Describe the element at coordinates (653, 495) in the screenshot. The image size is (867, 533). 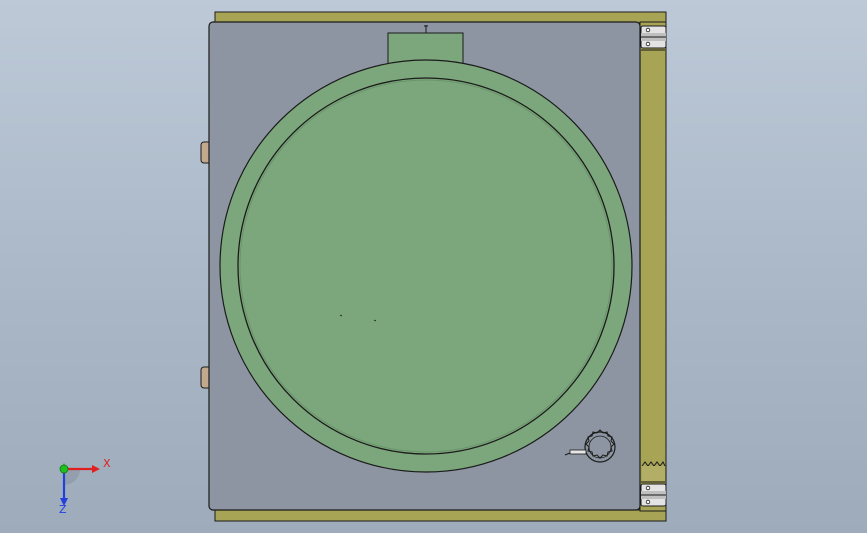
I see `hinge-bottom` at that location.